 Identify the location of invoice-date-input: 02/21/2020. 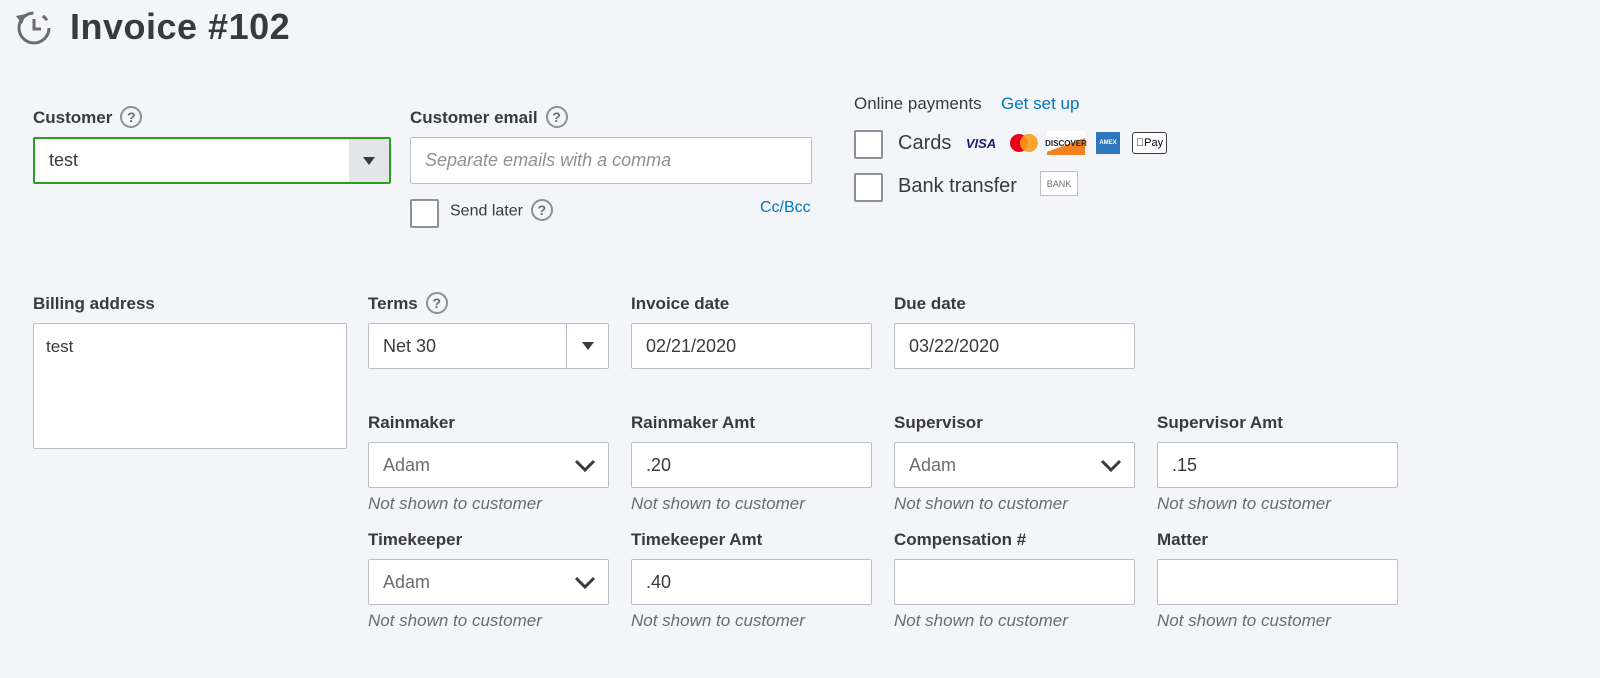
(751, 346).